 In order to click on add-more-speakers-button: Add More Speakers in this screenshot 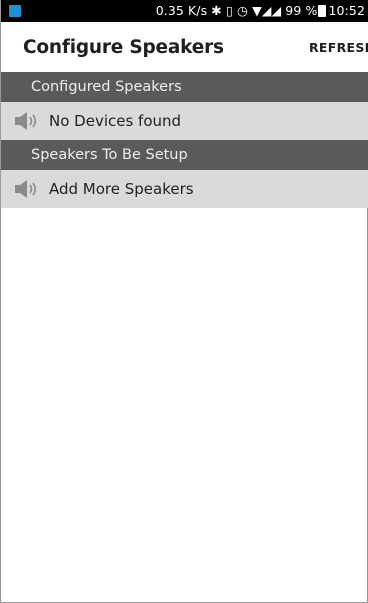, I will do `click(184, 189)`.